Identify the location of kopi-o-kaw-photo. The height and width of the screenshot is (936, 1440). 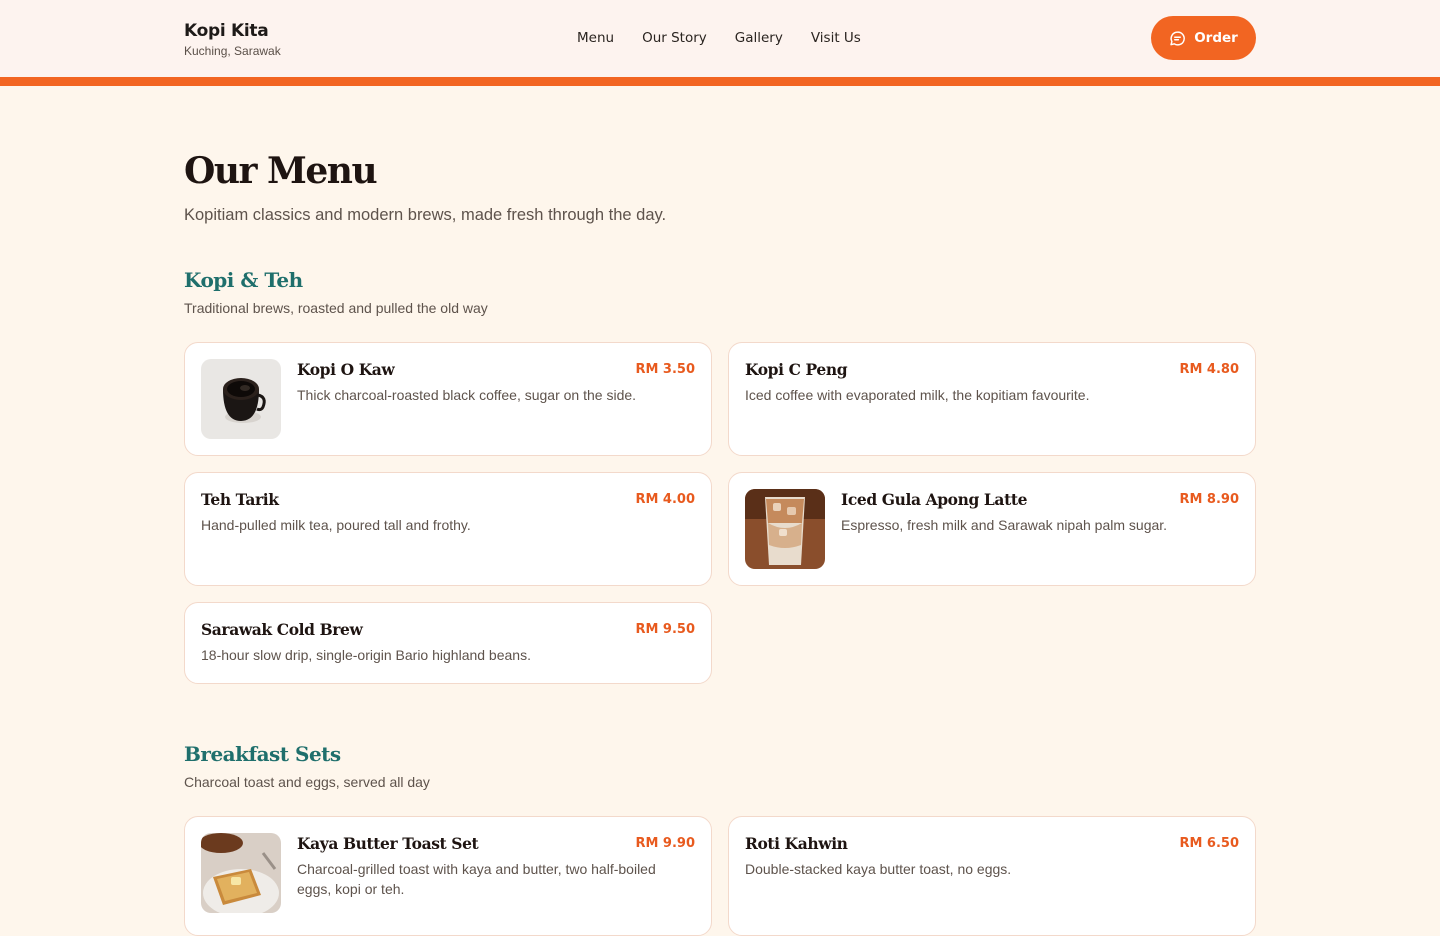
(241, 399).